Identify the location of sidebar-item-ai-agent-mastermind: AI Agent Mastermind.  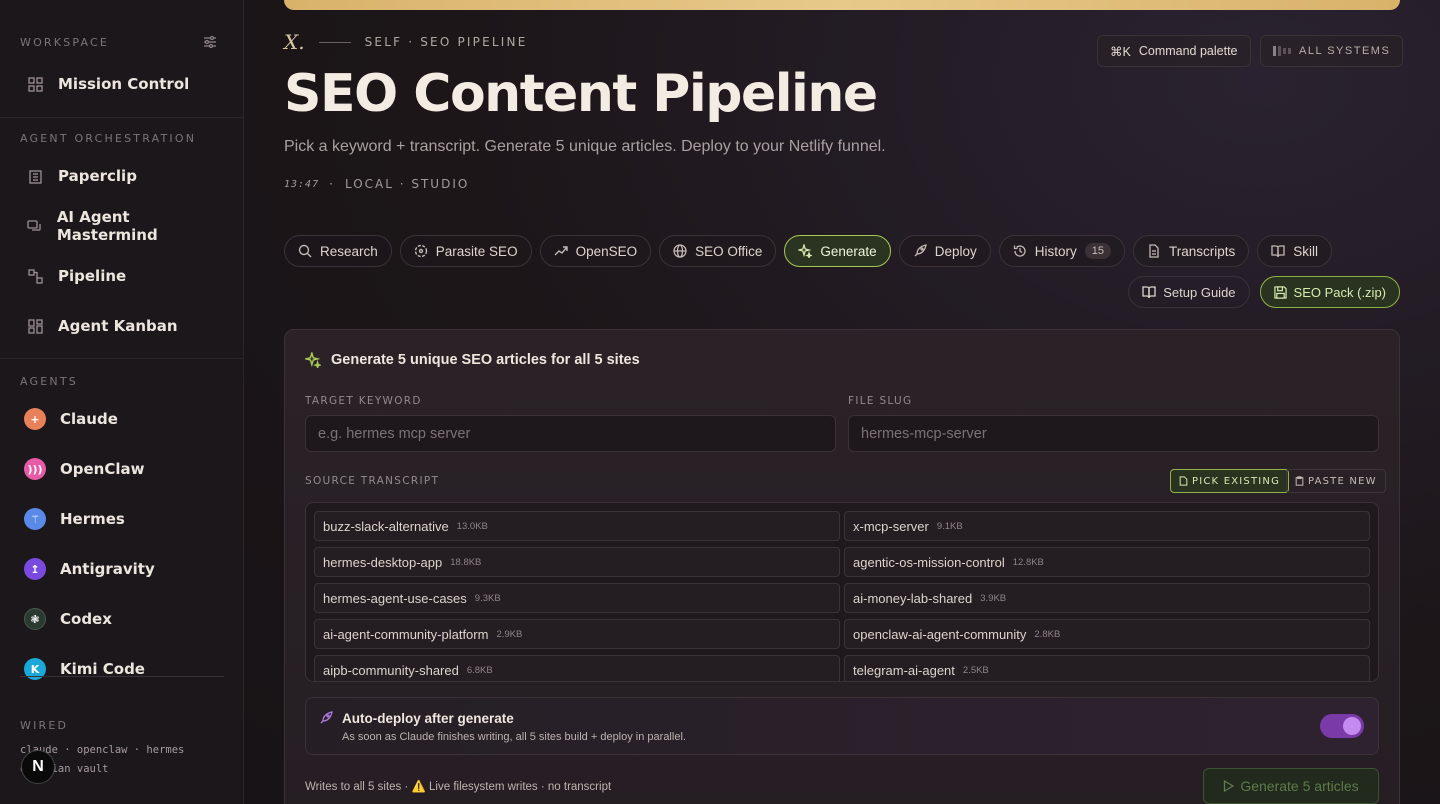
(122, 226).